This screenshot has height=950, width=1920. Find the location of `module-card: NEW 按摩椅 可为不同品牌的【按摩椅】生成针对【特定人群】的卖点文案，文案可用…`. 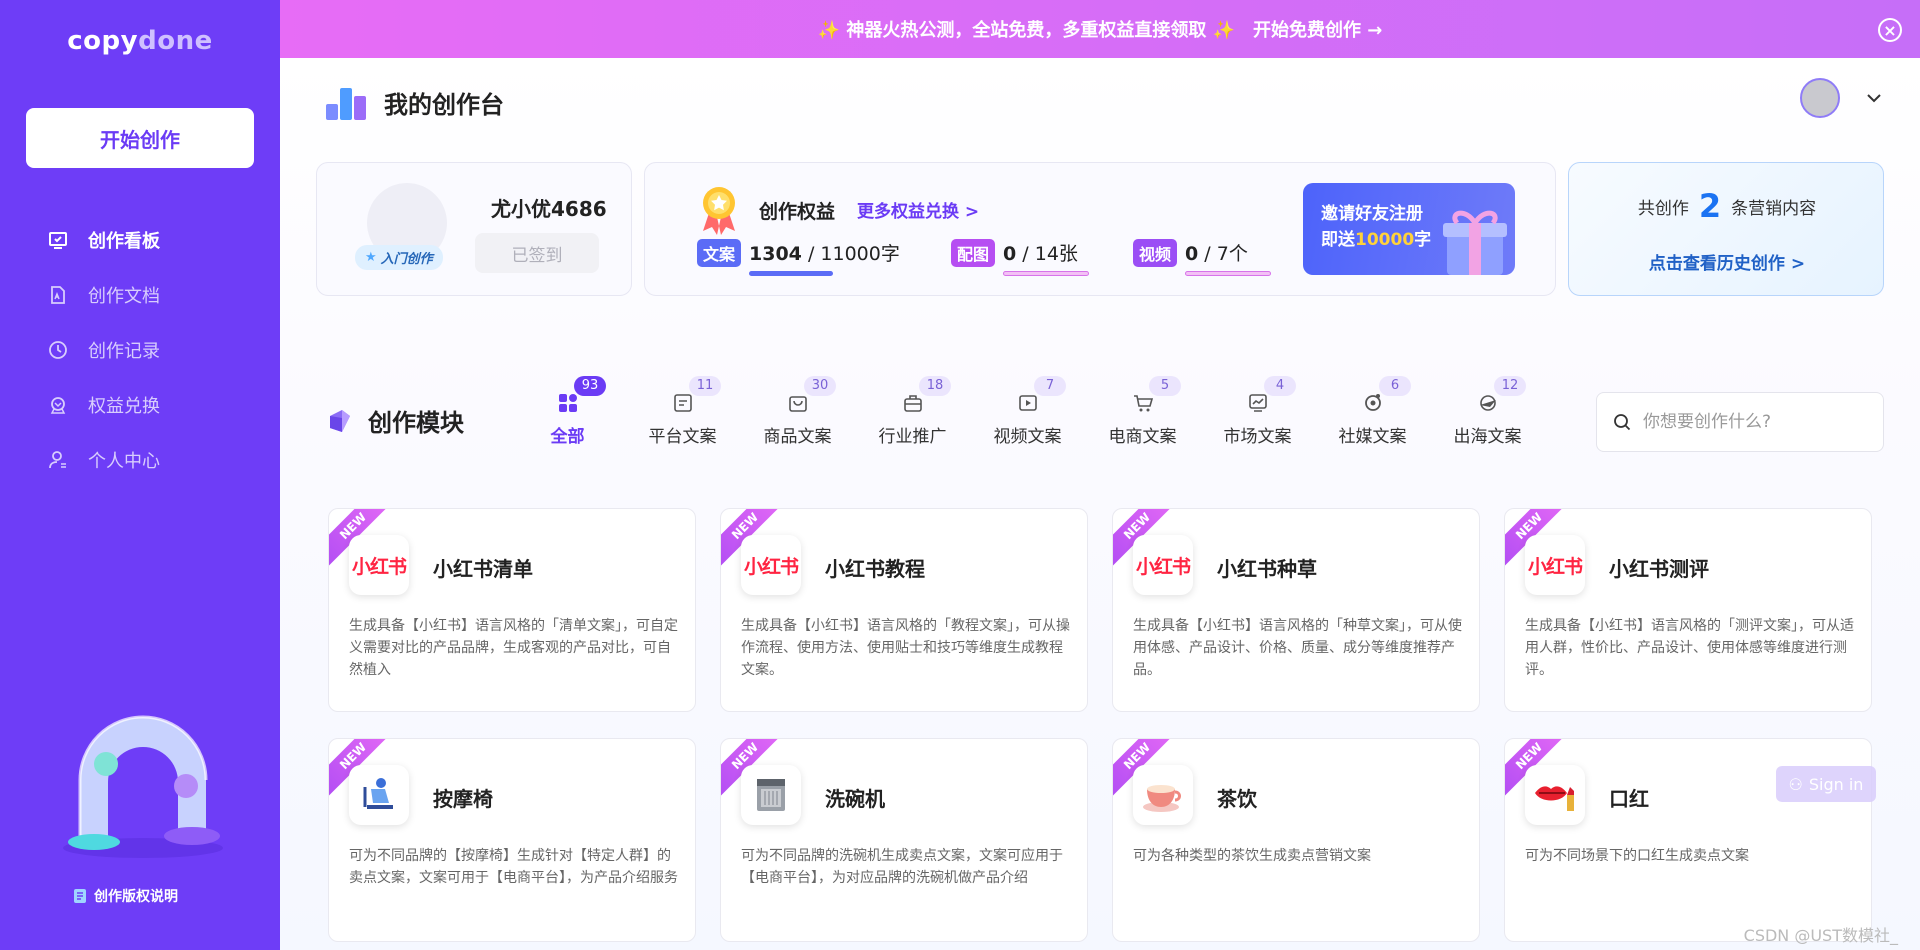

module-card: NEW 按摩椅 可为不同品牌的【按摩椅】生成针对【特定人群】的卖点文案，文案可用… is located at coordinates (512, 840).